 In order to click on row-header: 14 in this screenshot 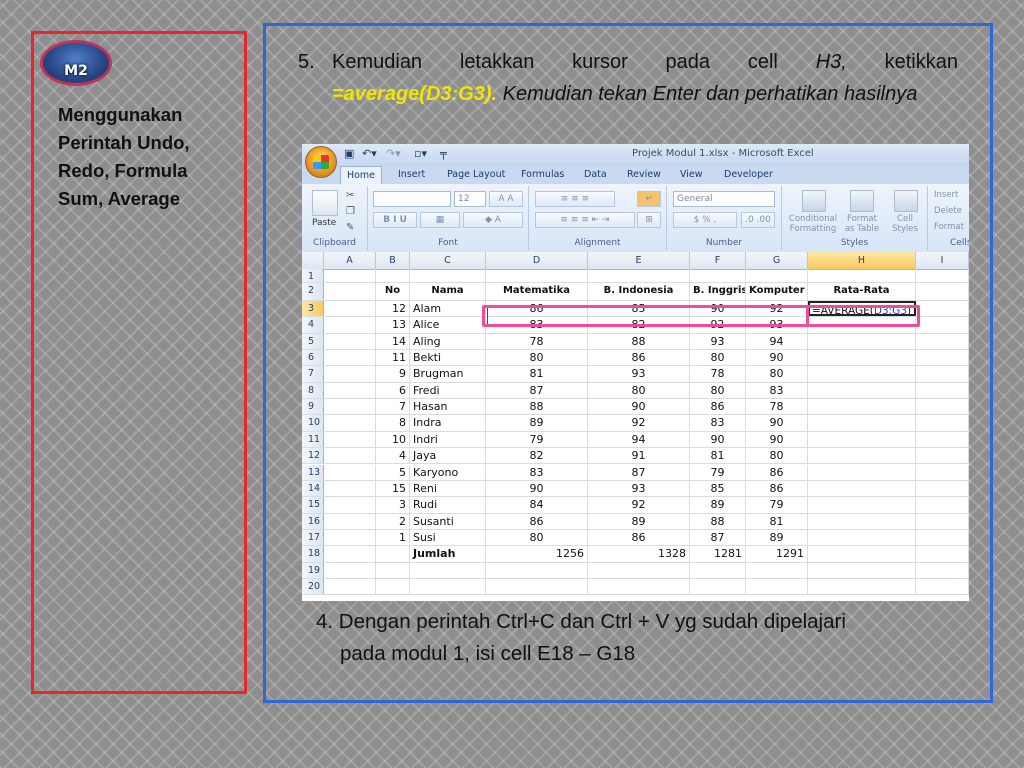, I will do `click(313, 488)`.